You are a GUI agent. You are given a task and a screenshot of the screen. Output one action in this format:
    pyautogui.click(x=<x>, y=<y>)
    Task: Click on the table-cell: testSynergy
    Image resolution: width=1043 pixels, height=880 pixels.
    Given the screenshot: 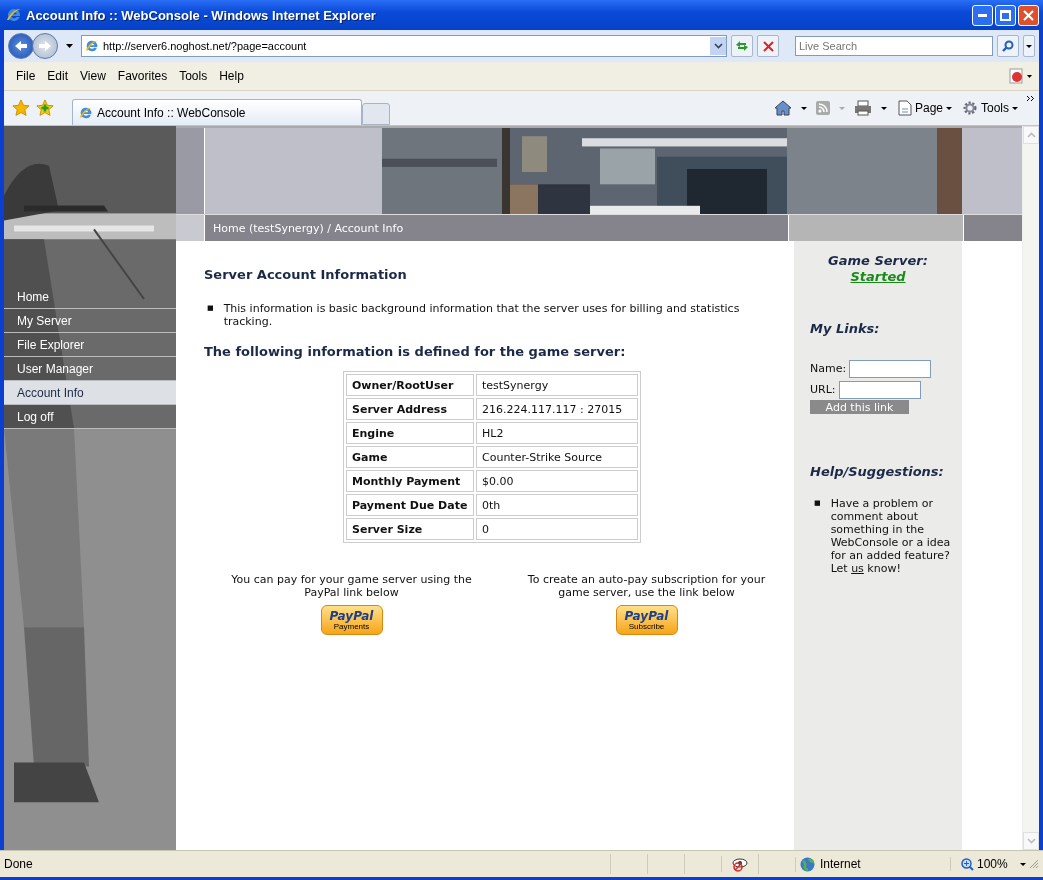 What is the action you would take?
    pyautogui.click(x=557, y=385)
    